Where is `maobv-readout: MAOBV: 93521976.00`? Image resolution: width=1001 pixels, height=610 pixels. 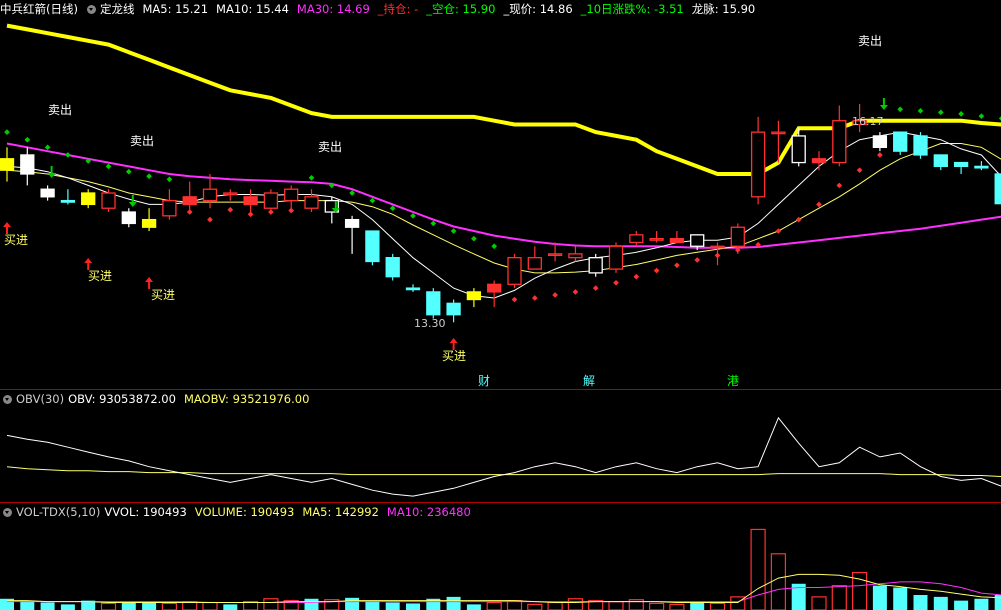
maobv-readout: MAOBV: 93521976.00 is located at coordinates (246, 399).